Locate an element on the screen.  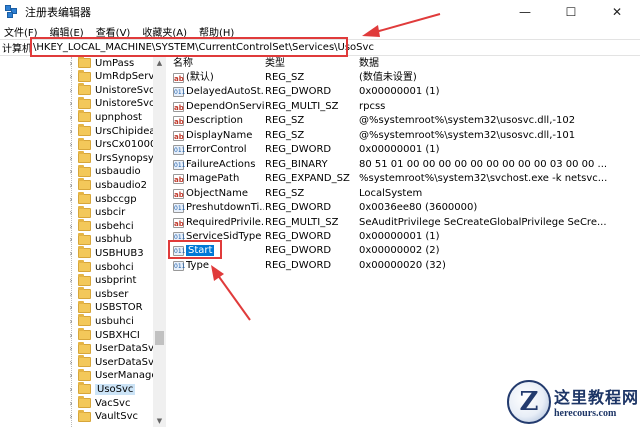
tree-item: › UrsCx01000 is located at coordinates (111, 144).